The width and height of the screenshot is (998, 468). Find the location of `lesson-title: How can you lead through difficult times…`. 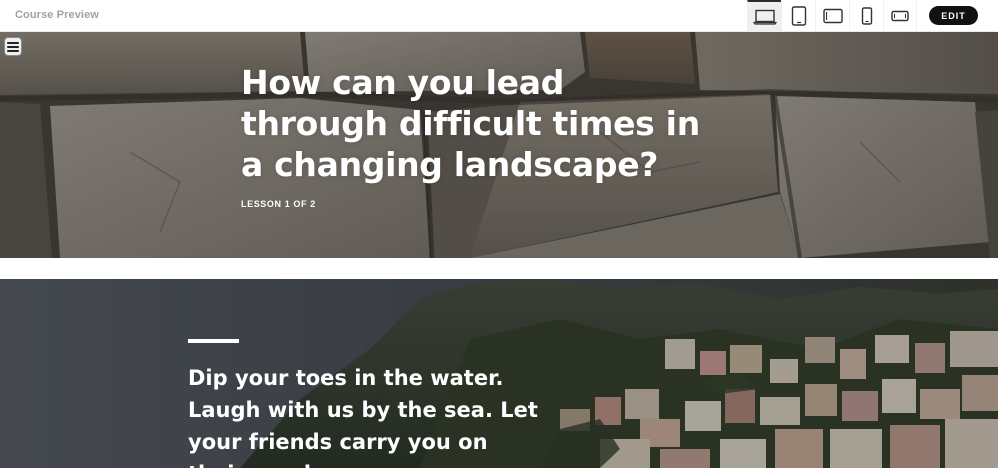

lesson-title: How can you lead through difficult times… is located at coordinates (470, 123).